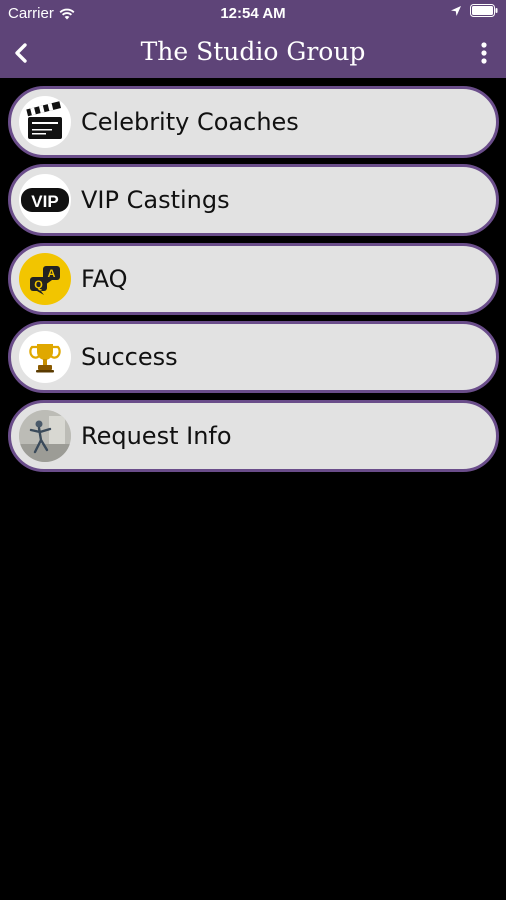  What do you see at coordinates (156, 436) in the screenshot?
I see `menu-item-label: Request Info` at bounding box center [156, 436].